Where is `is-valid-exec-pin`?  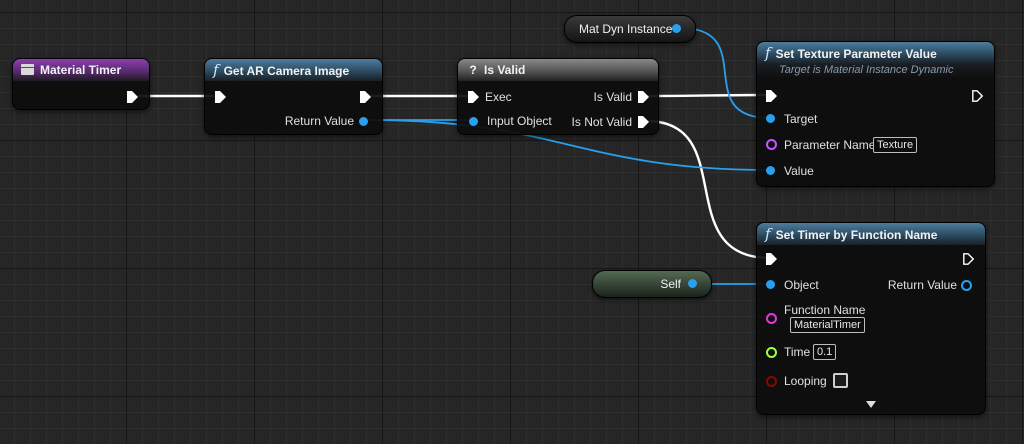 is-valid-exec-pin is located at coordinates (643, 97).